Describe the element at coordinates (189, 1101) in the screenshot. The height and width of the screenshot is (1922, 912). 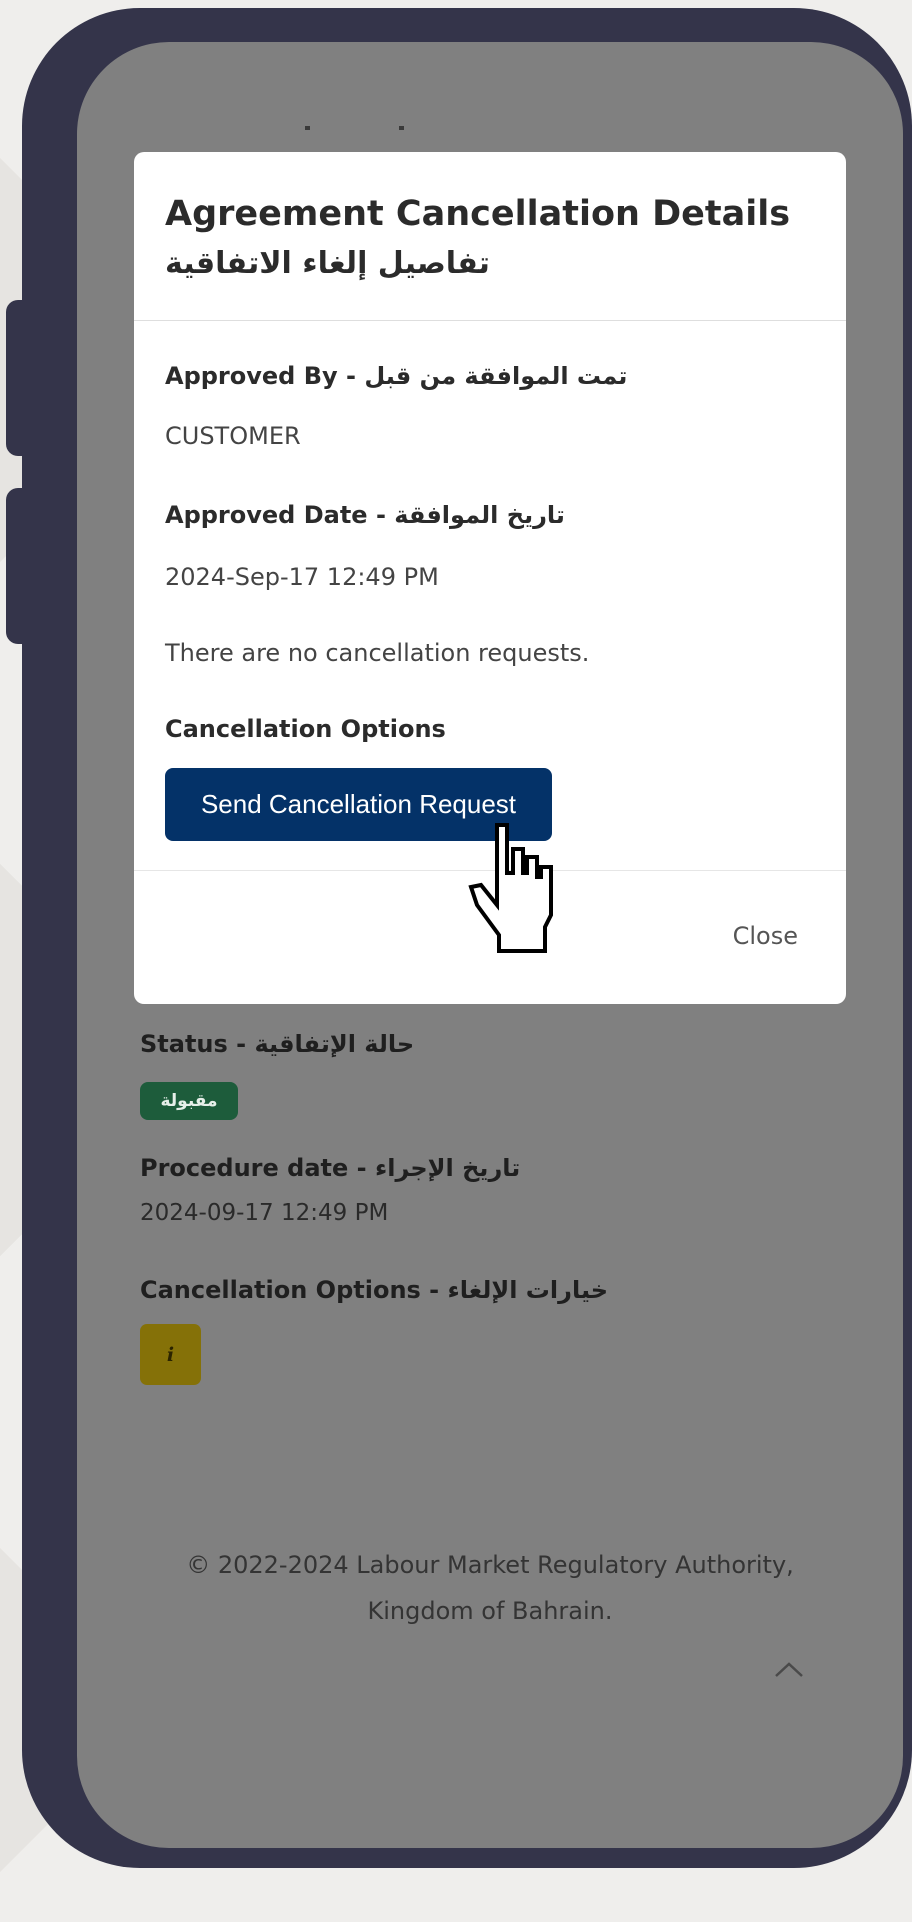
I see `status-badge: مقبولة` at that location.